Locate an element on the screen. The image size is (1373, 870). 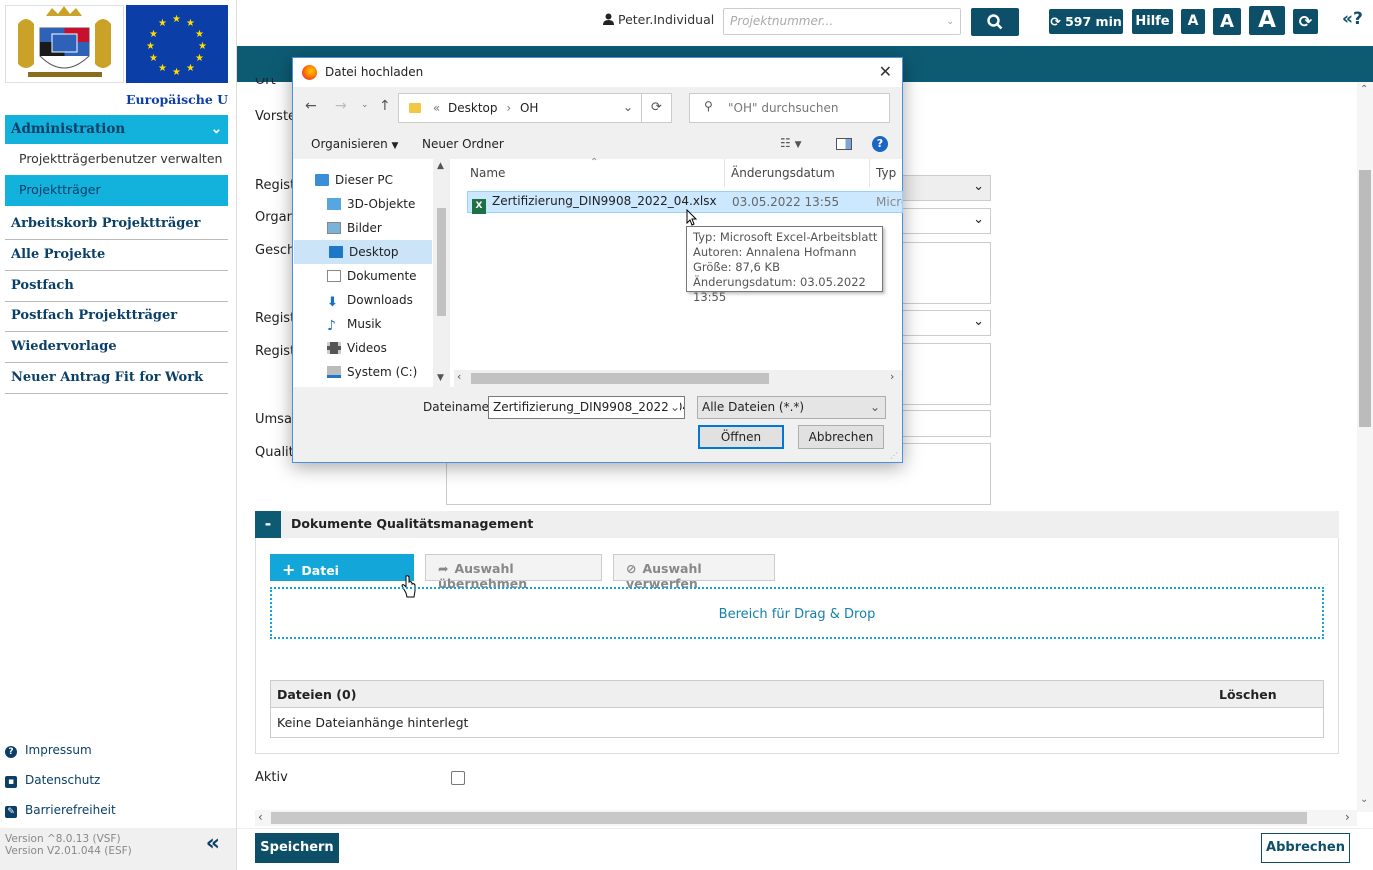
save-button: Speichern is located at coordinates (297, 848).